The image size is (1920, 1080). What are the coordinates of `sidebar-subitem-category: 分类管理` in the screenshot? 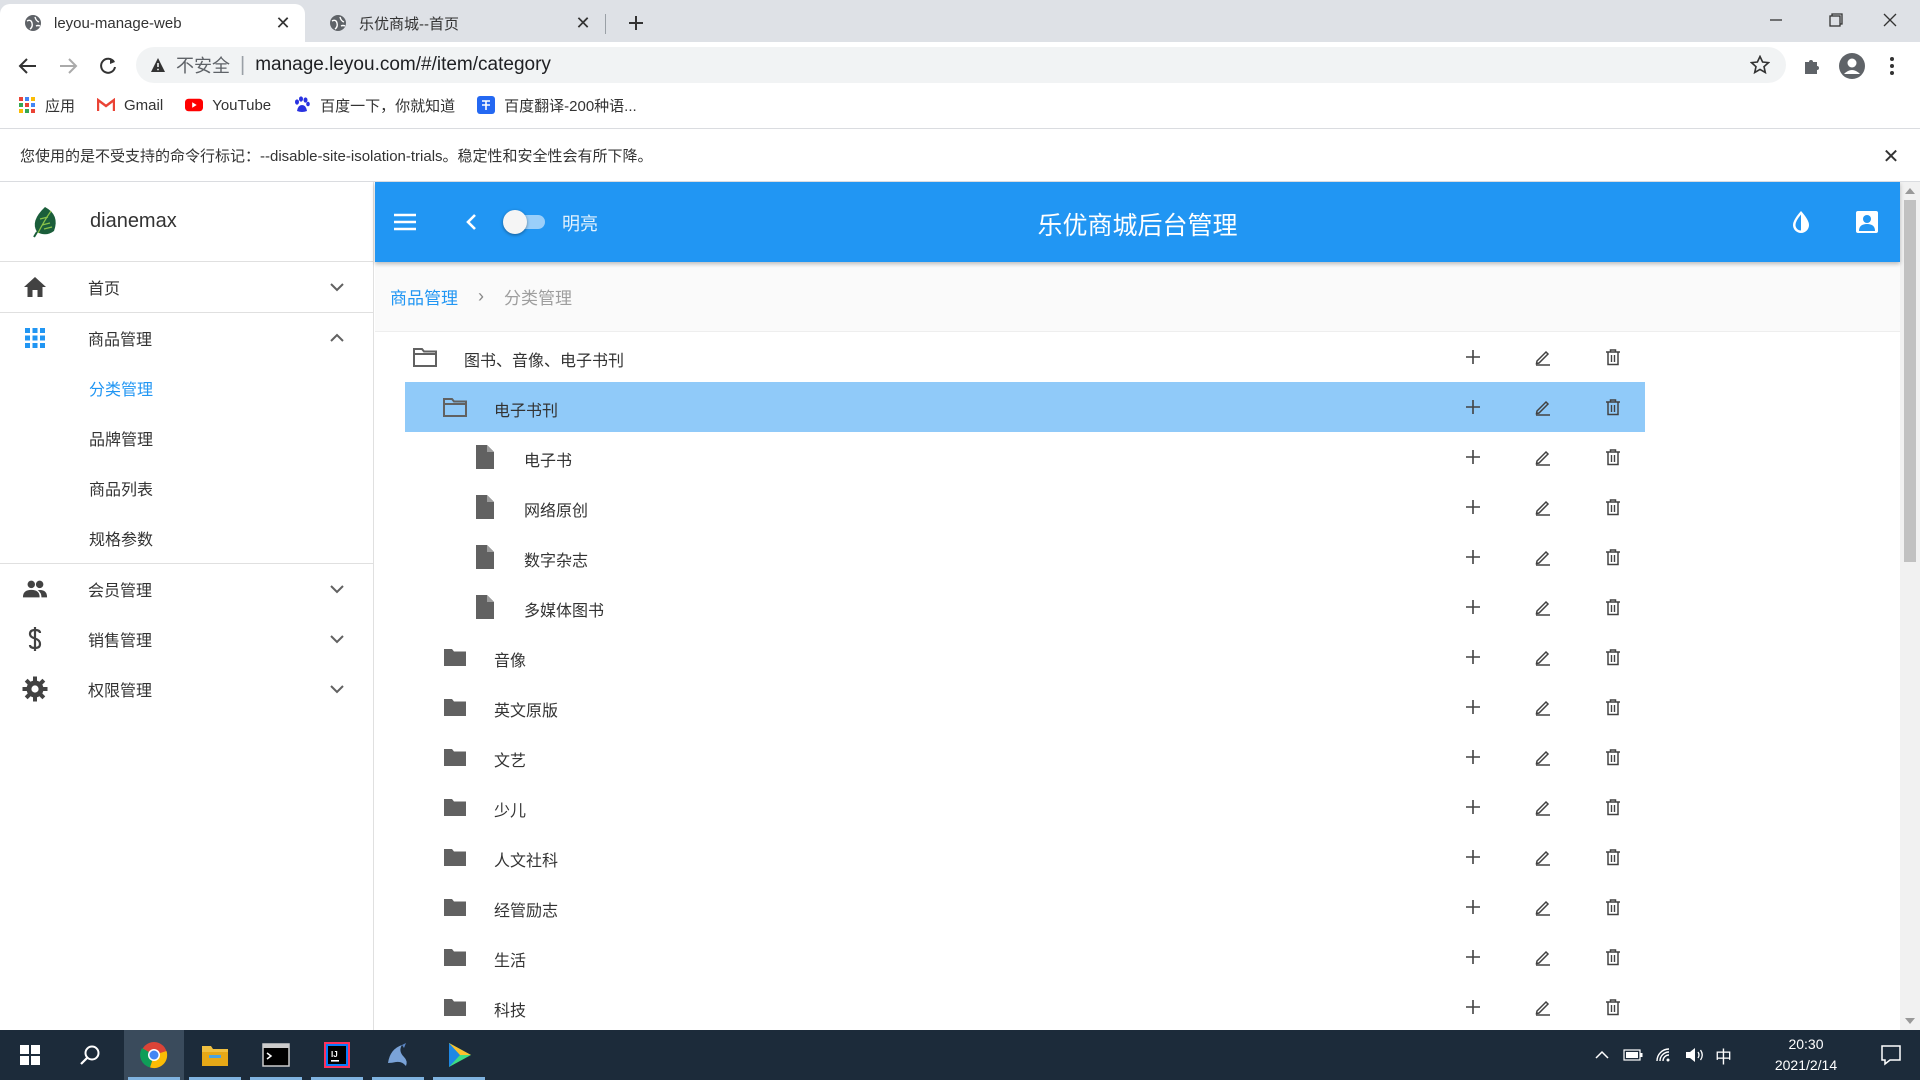 It's located at (186, 388).